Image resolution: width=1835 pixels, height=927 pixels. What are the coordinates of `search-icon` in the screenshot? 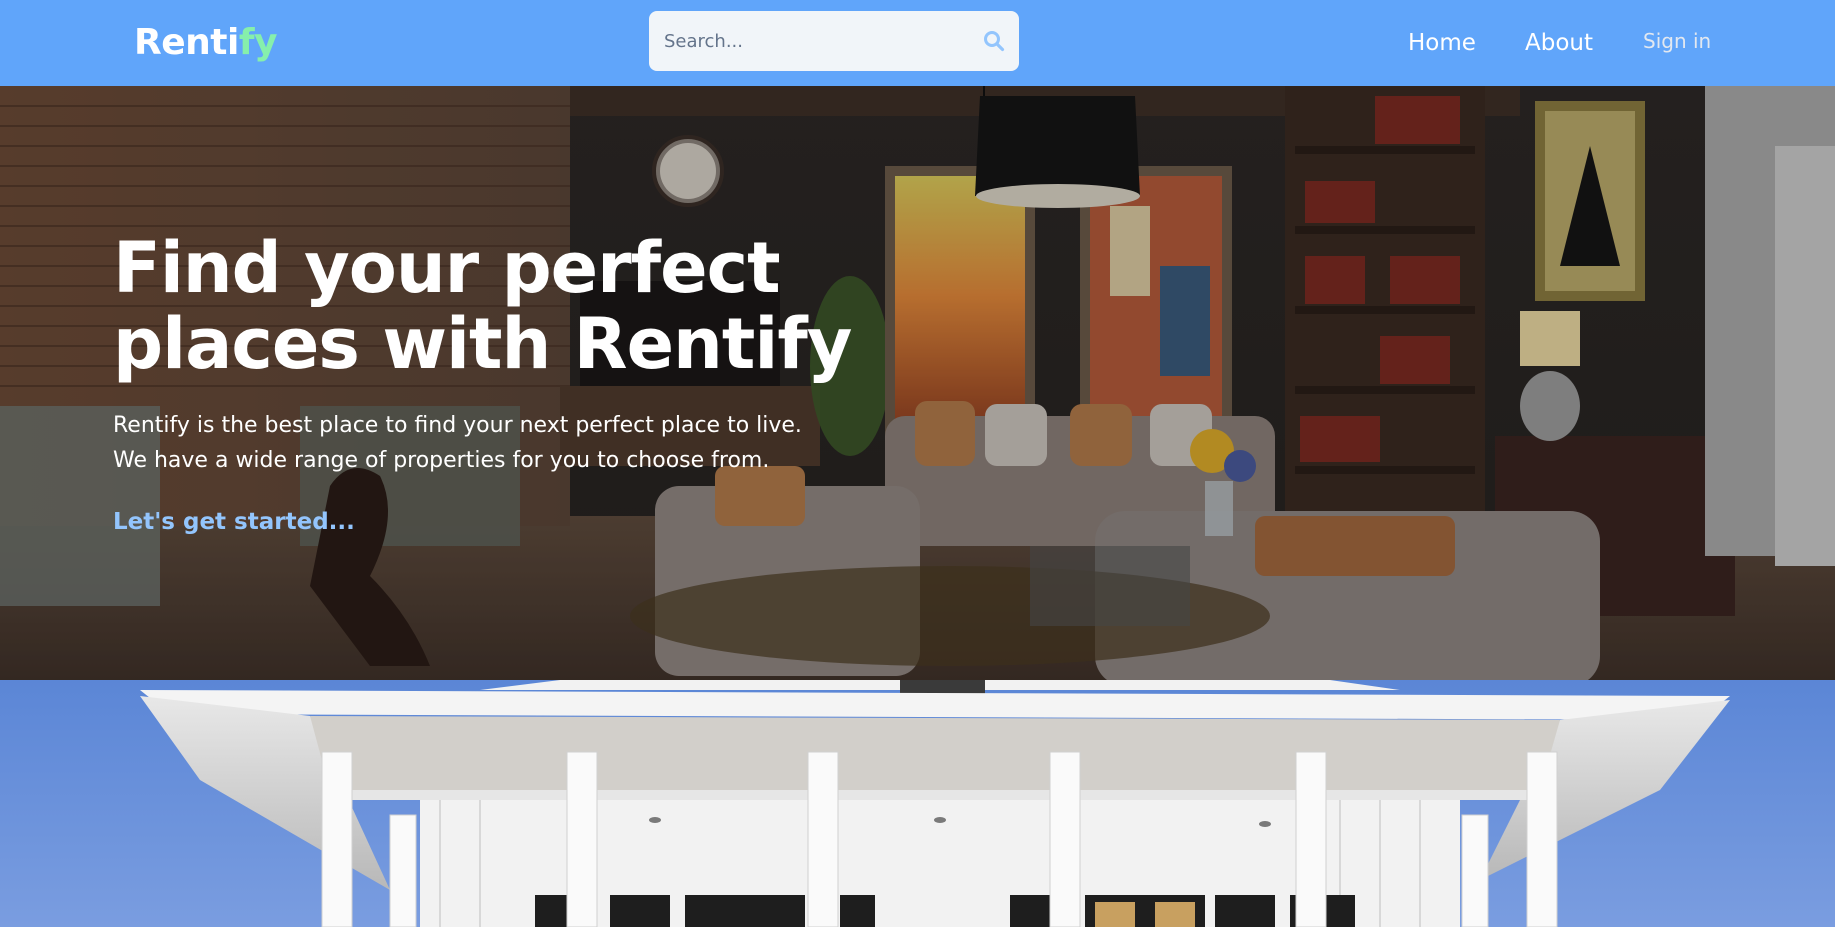 It's located at (994, 41).